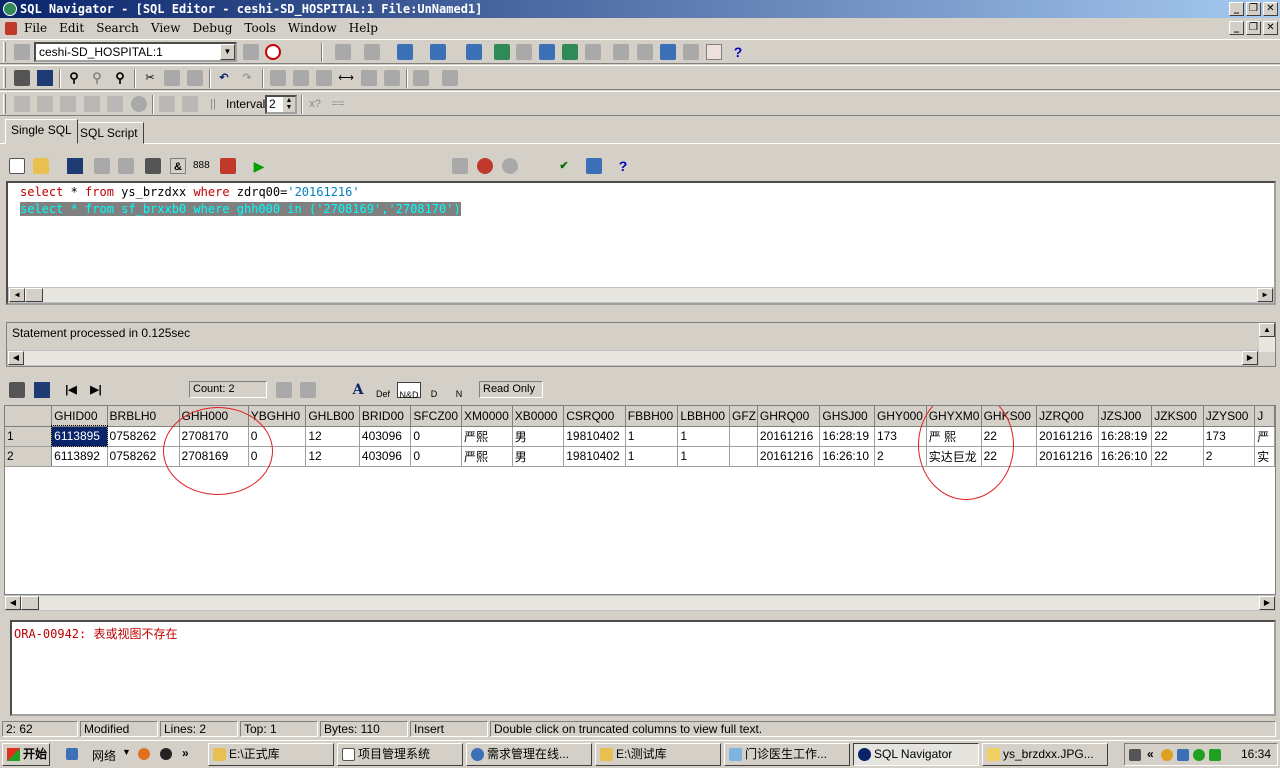  What do you see at coordinates (1253, 9) in the screenshot?
I see `restore-button: ❐` at bounding box center [1253, 9].